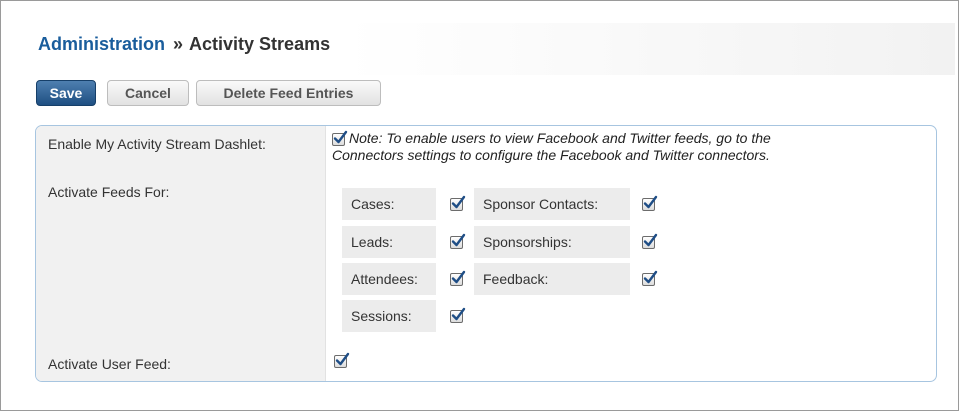  Describe the element at coordinates (109, 364) in the screenshot. I see `activate-user-feed-label: Activate User Feed:` at that location.